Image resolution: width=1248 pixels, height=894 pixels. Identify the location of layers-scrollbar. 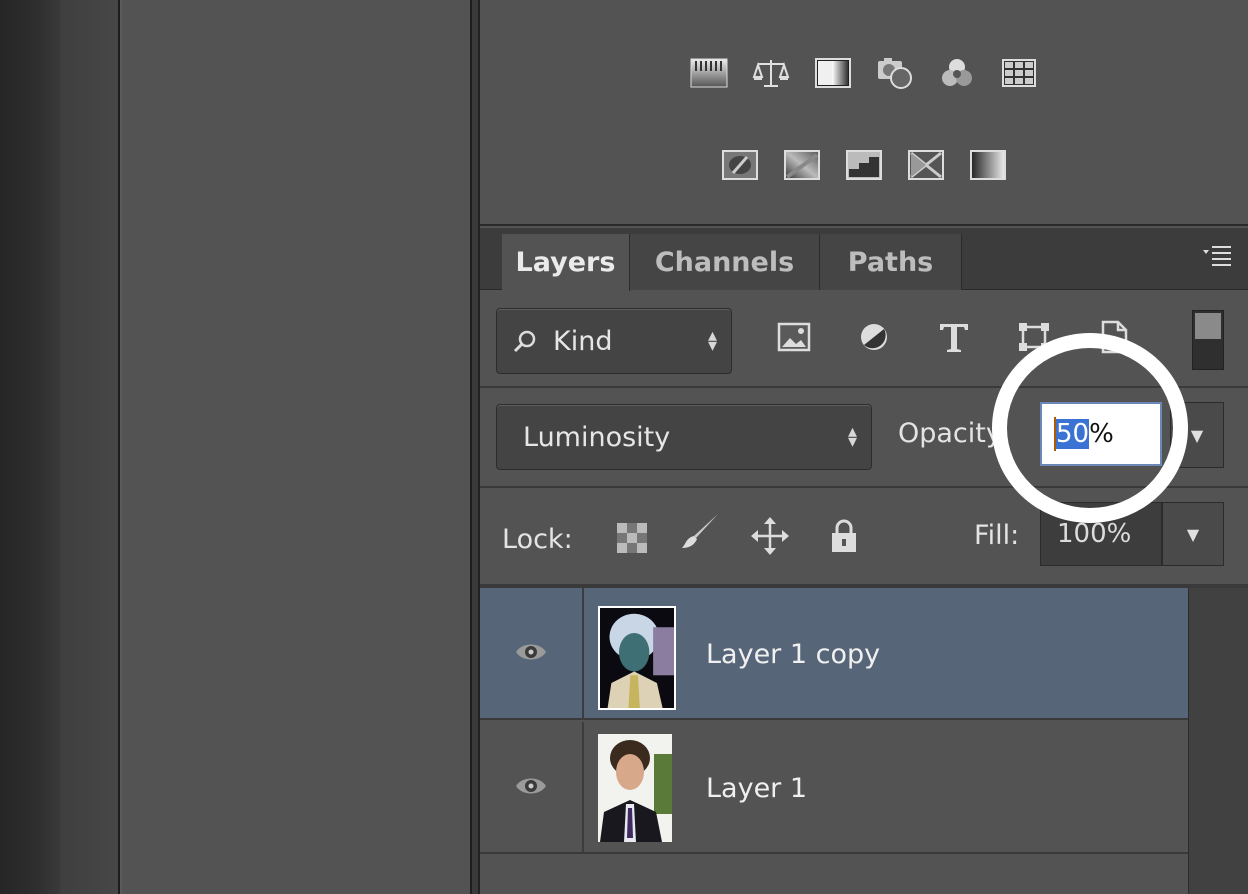
(1218, 741).